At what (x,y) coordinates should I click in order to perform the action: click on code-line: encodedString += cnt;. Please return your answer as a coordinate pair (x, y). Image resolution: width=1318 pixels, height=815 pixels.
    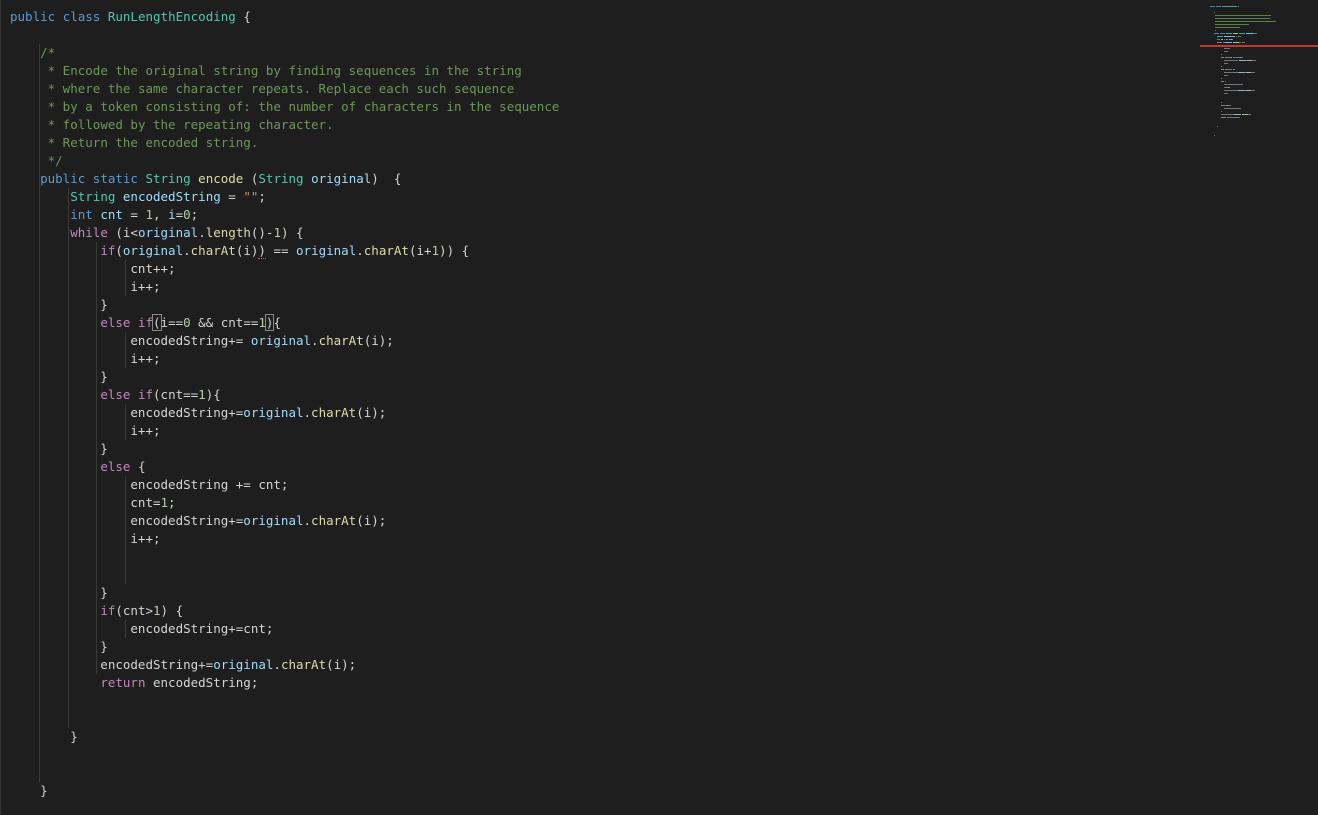
    Looking at the image, I should click on (149, 485).